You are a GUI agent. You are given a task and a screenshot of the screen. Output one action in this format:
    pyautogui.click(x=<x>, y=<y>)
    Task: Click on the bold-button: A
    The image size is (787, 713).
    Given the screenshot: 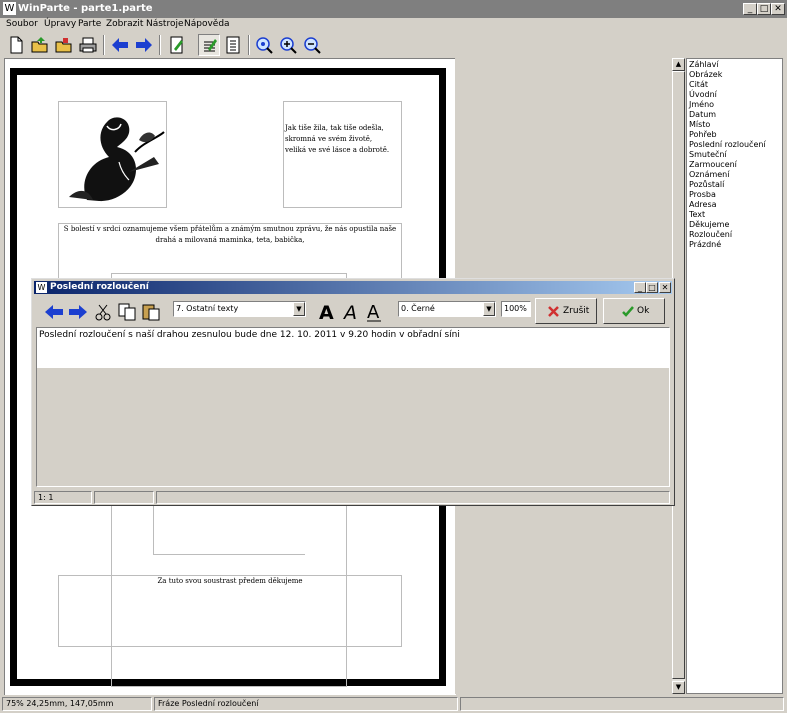 What is the action you would take?
    pyautogui.click(x=326, y=312)
    